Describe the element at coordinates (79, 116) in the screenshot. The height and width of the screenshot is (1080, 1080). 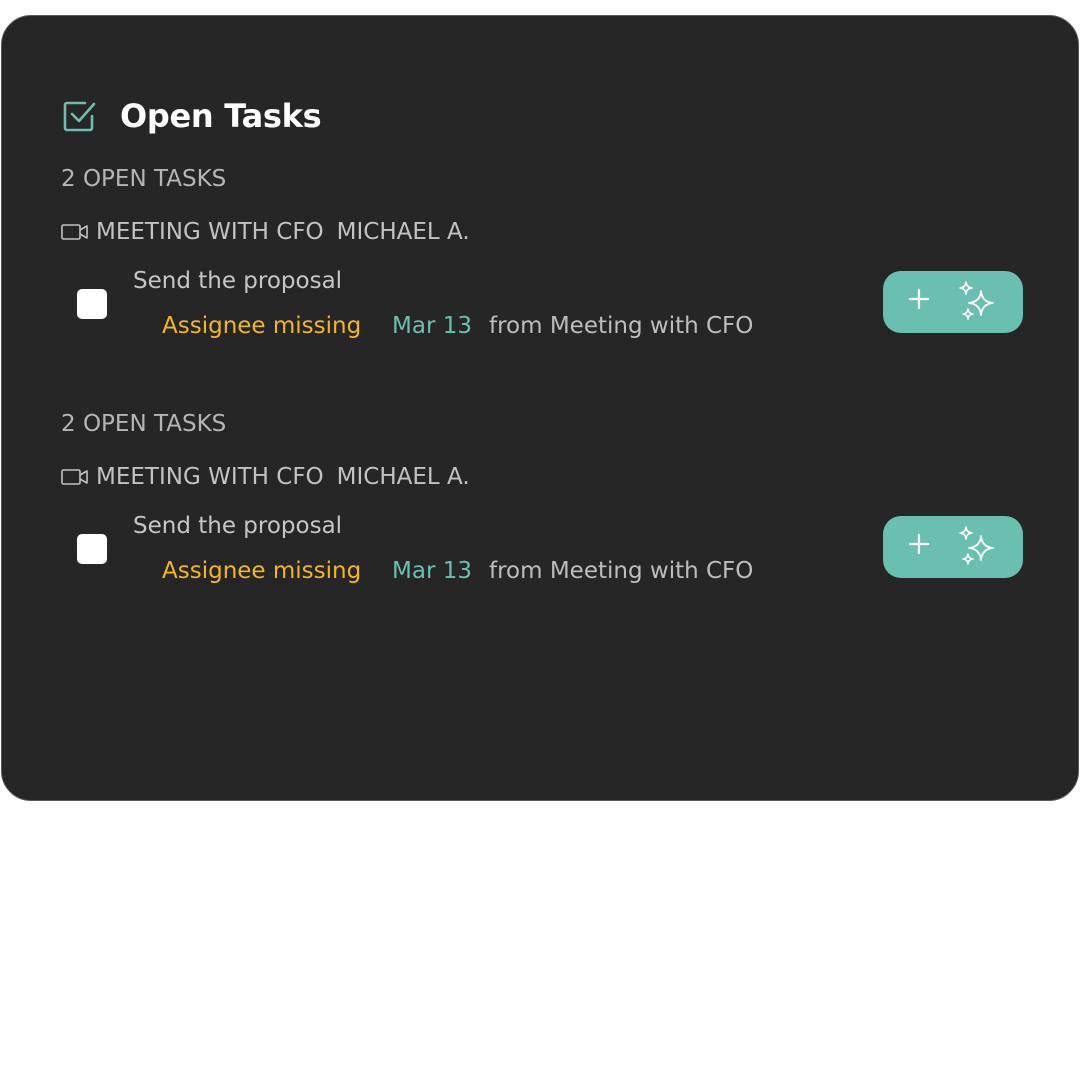
I see `checkbox-checked-icon` at that location.